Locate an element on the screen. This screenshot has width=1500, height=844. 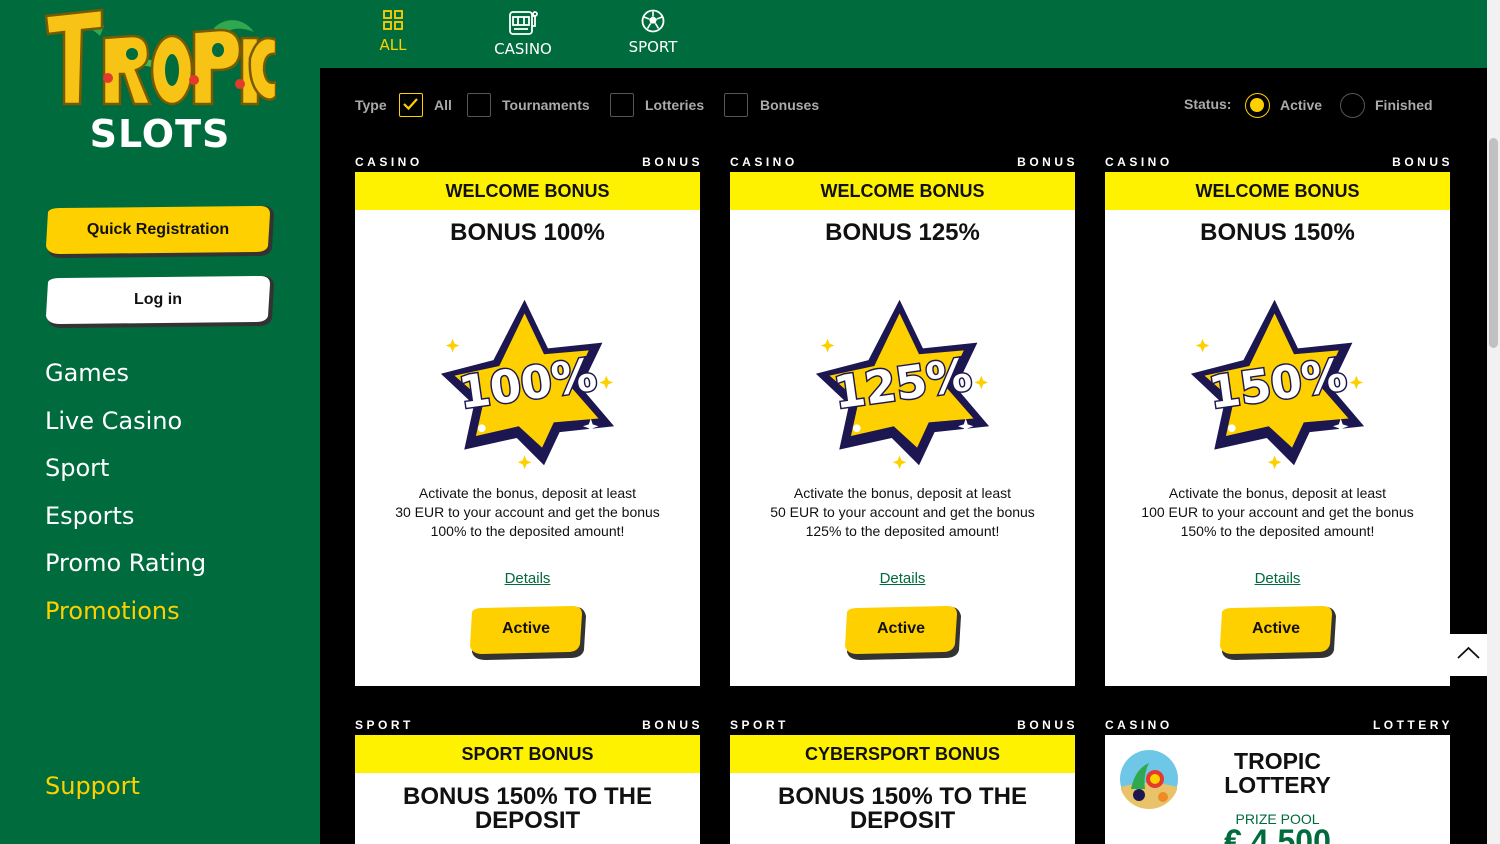
grid-icon is located at coordinates (393, 20).